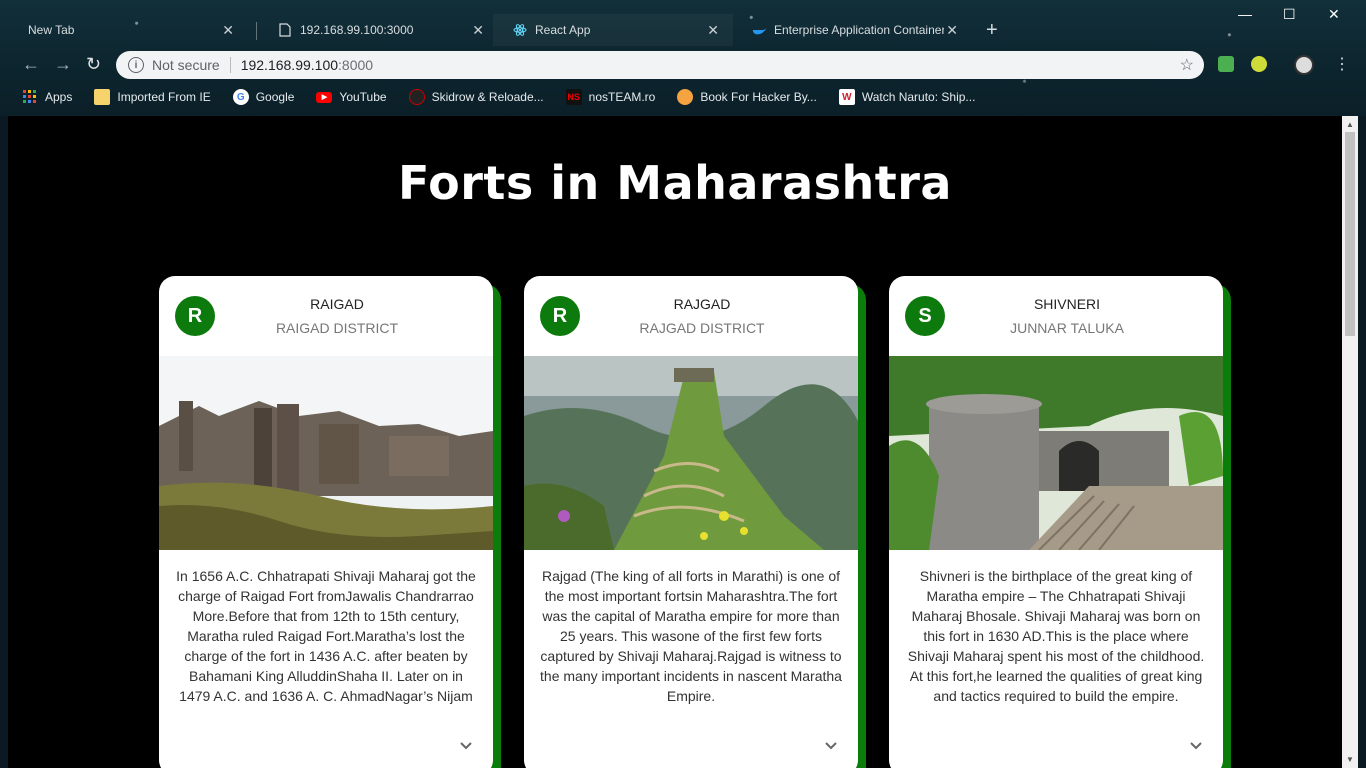  I want to click on tab-ip-3000: 192.168.99.100:3000 ✕, so click(378, 30).